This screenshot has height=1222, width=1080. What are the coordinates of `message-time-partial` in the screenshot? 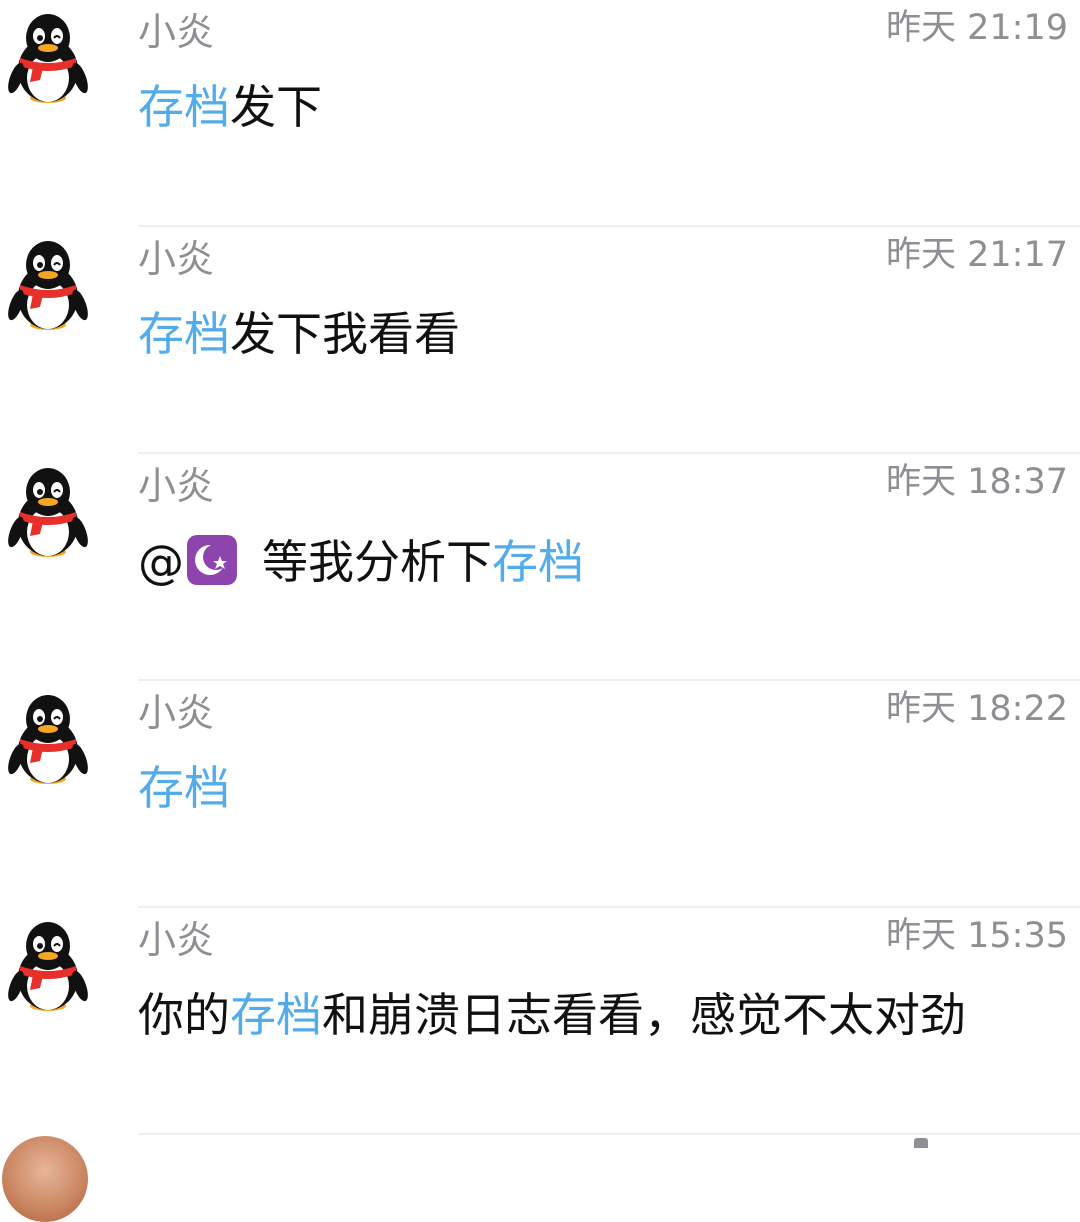 It's located at (921, 1143).